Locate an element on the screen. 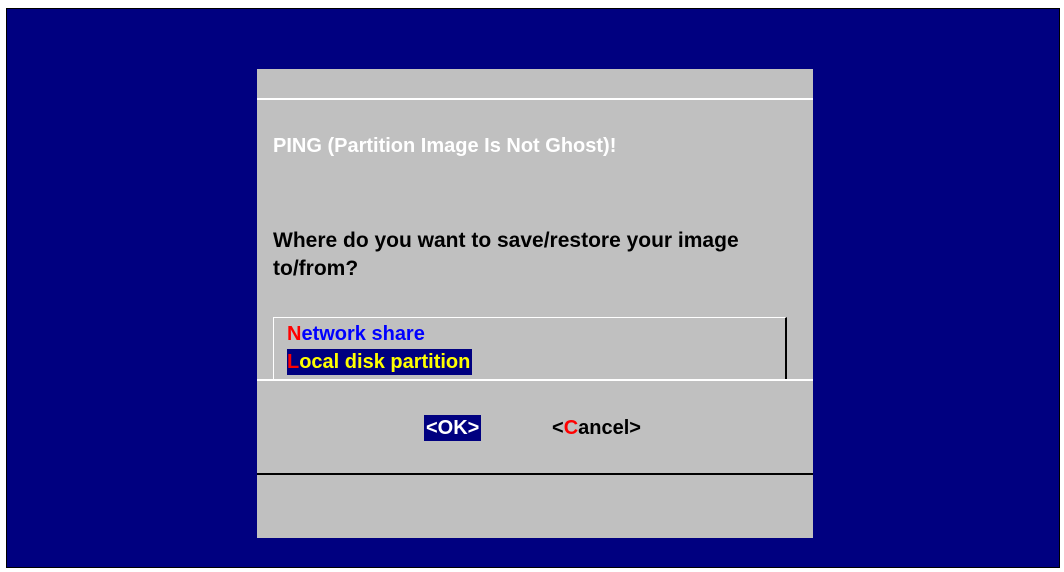  menu-item-network-share: Network share is located at coordinates (357, 334).